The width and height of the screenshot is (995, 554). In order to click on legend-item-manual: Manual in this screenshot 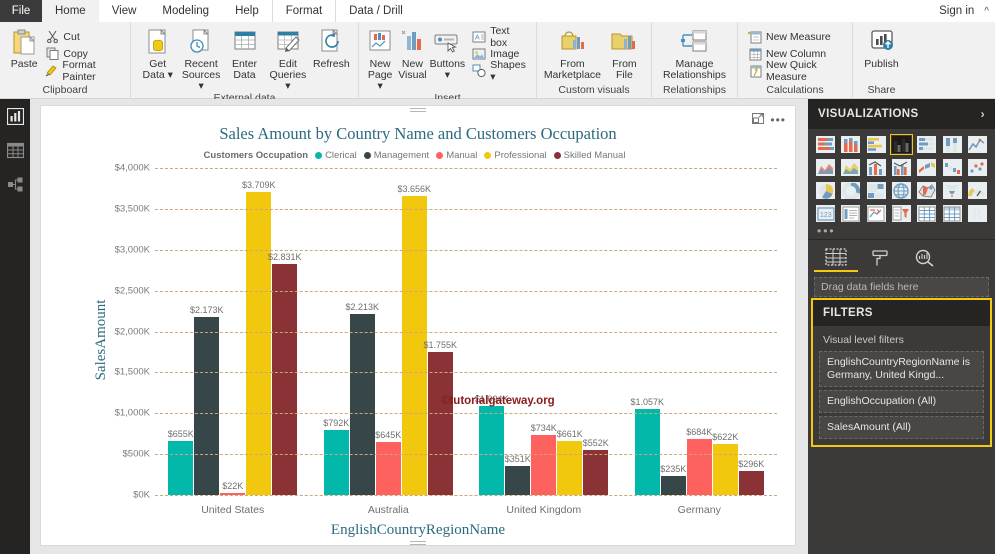, I will do `click(456, 155)`.